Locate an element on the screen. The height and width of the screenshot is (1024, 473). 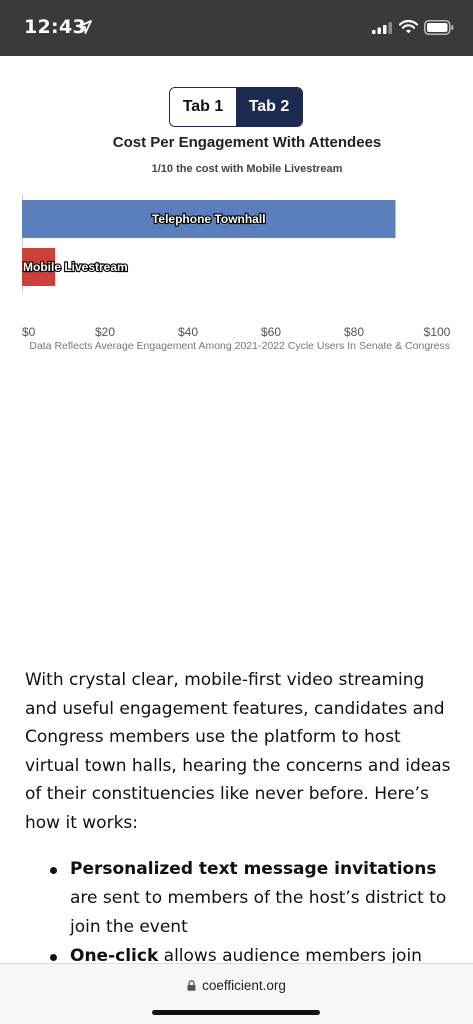
url-display: coefficient.org is located at coordinates (236, 985).